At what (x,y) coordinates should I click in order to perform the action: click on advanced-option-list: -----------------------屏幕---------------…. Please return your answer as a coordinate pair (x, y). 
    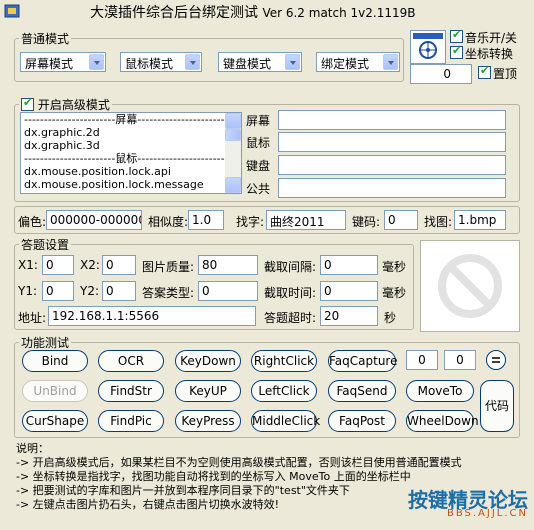
    Looking at the image, I should click on (131, 153).